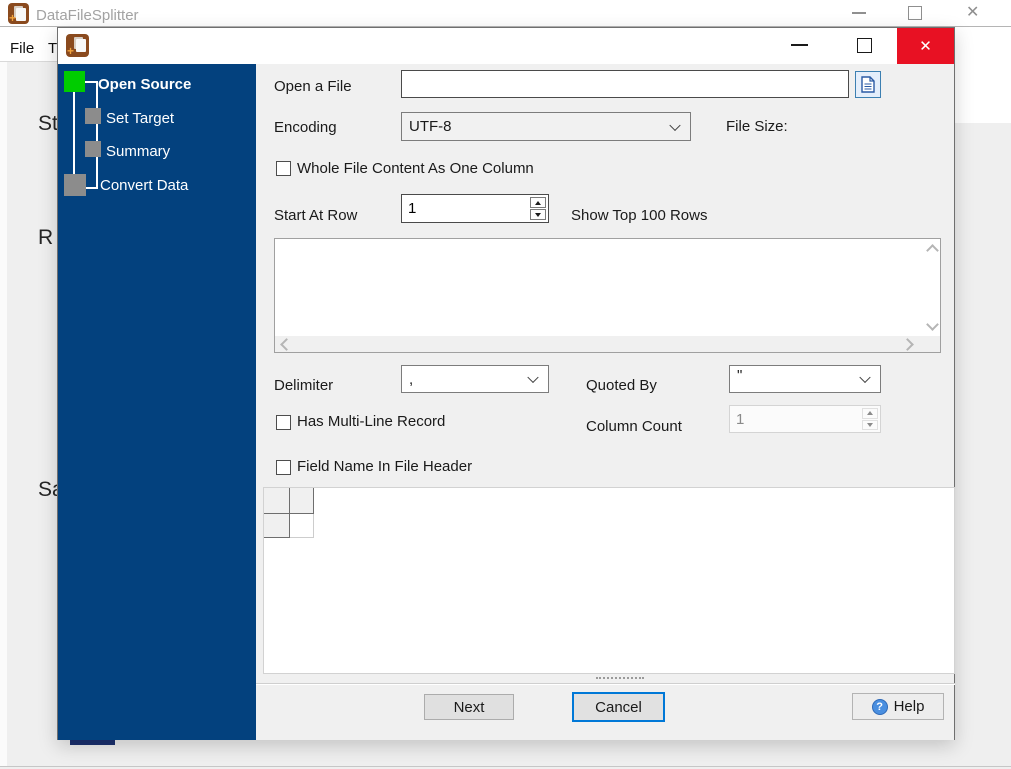 This screenshot has height=769, width=1011. What do you see at coordinates (305, 127) in the screenshot?
I see `encoding-label: Encoding` at bounding box center [305, 127].